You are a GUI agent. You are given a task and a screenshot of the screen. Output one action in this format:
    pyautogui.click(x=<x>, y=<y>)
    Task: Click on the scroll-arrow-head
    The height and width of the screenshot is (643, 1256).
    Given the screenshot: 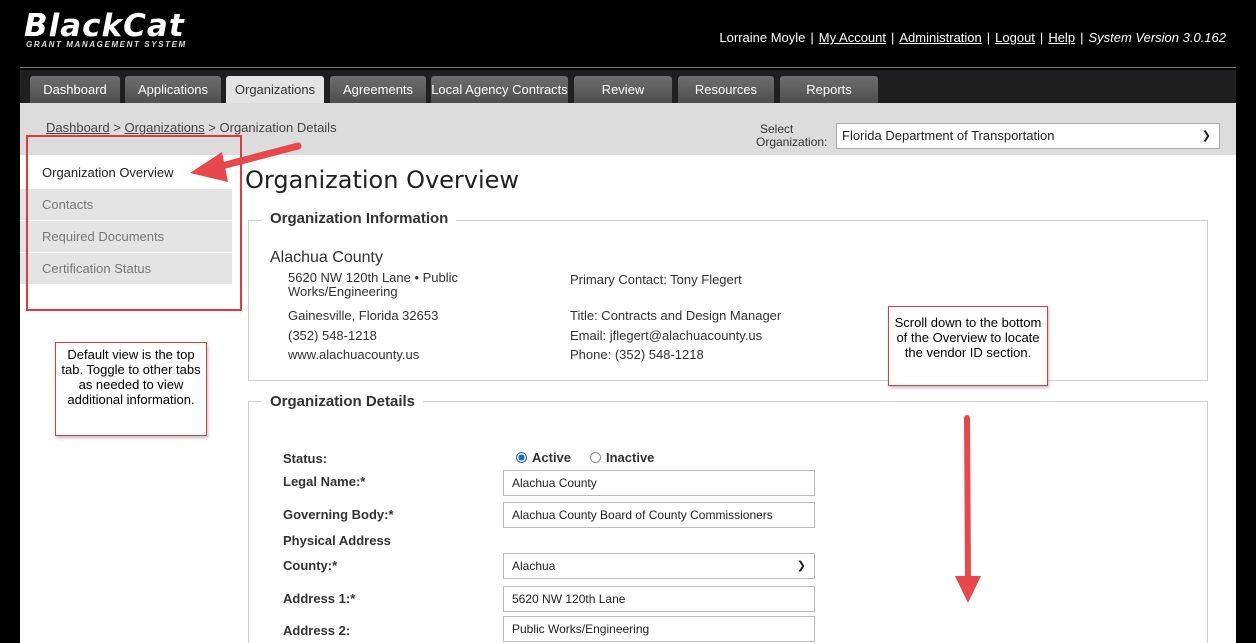 What is the action you would take?
    pyautogui.click(x=968, y=589)
    